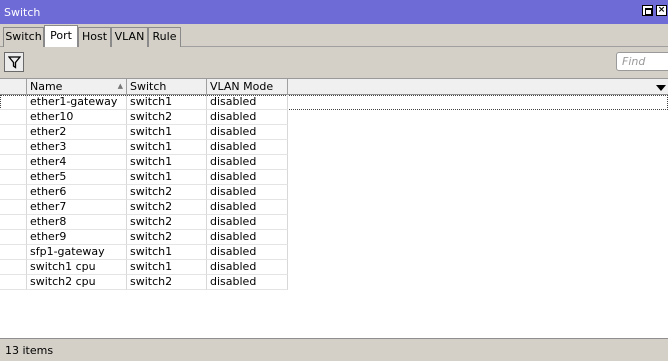 The image size is (668, 361). Describe the element at coordinates (661, 87) in the screenshot. I see `column-menu-arrow-icon` at that location.